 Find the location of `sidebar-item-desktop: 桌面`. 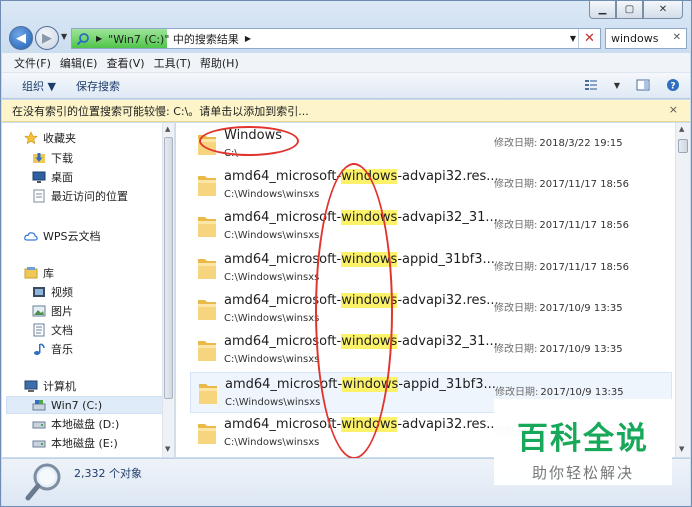

sidebar-item-desktop: 桌面 is located at coordinates (52, 177).